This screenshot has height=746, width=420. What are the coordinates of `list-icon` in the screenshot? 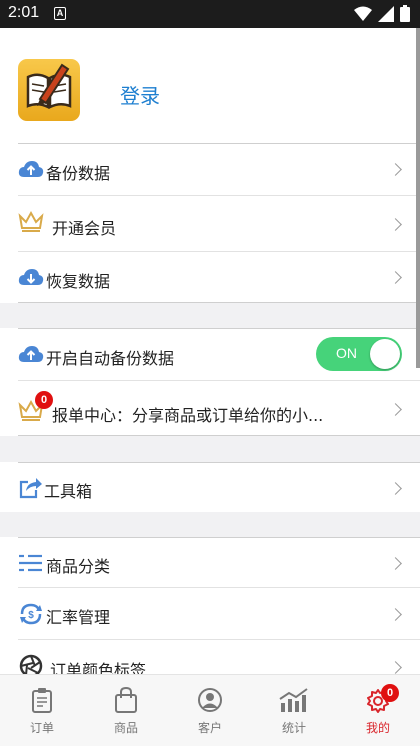 It's located at (30, 563).